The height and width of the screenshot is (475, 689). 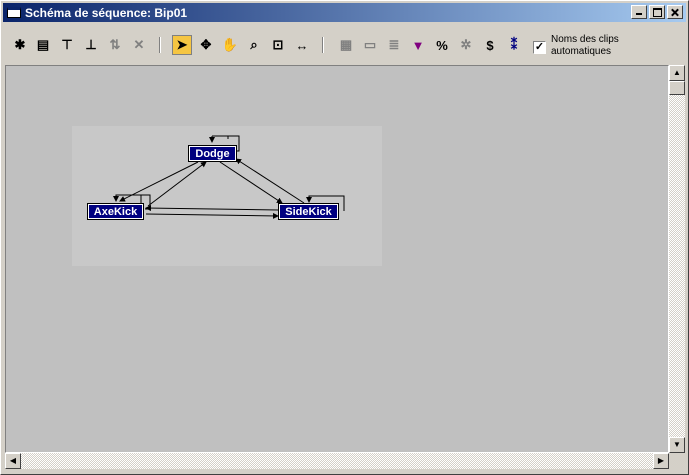 What do you see at coordinates (539, 47) in the screenshot?
I see `auto-clip-names-checkbox: ✓` at bounding box center [539, 47].